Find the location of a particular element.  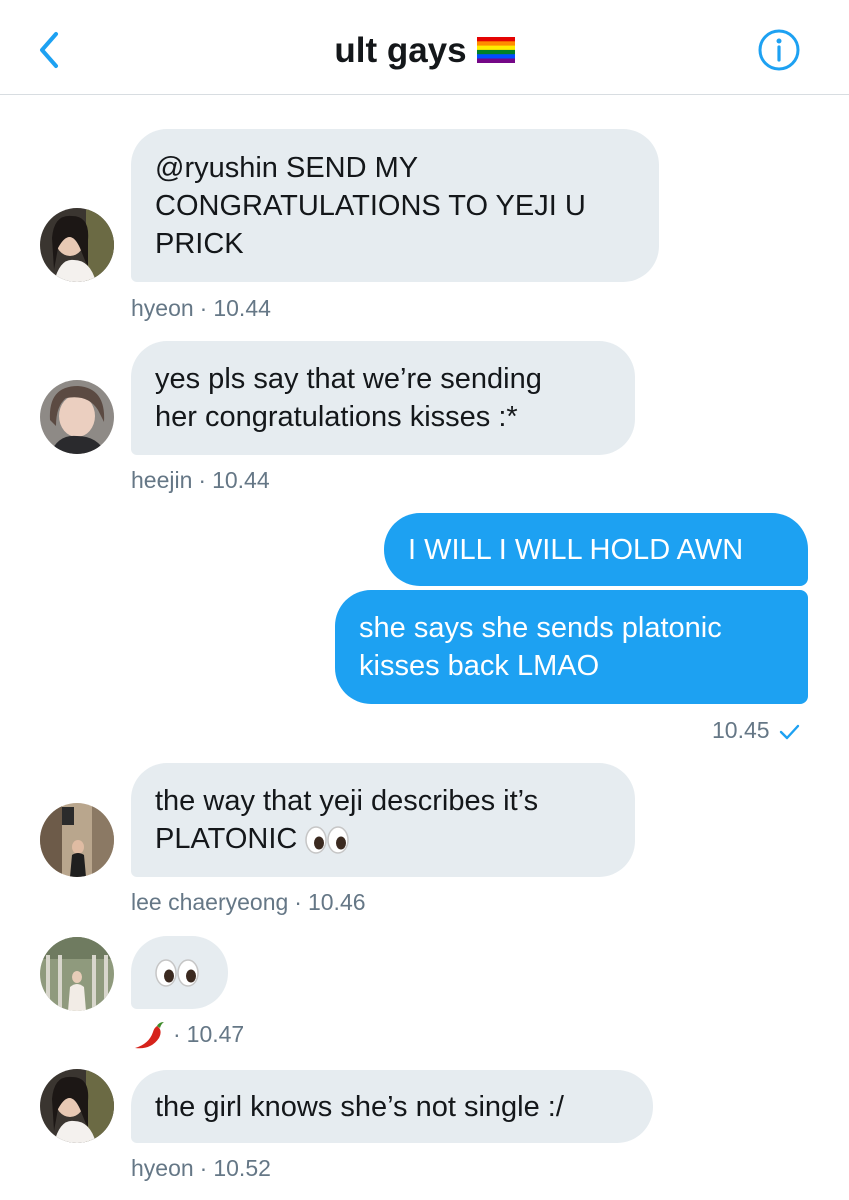

message-meta: hyeon · 10.52 is located at coordinates (201, 1168).